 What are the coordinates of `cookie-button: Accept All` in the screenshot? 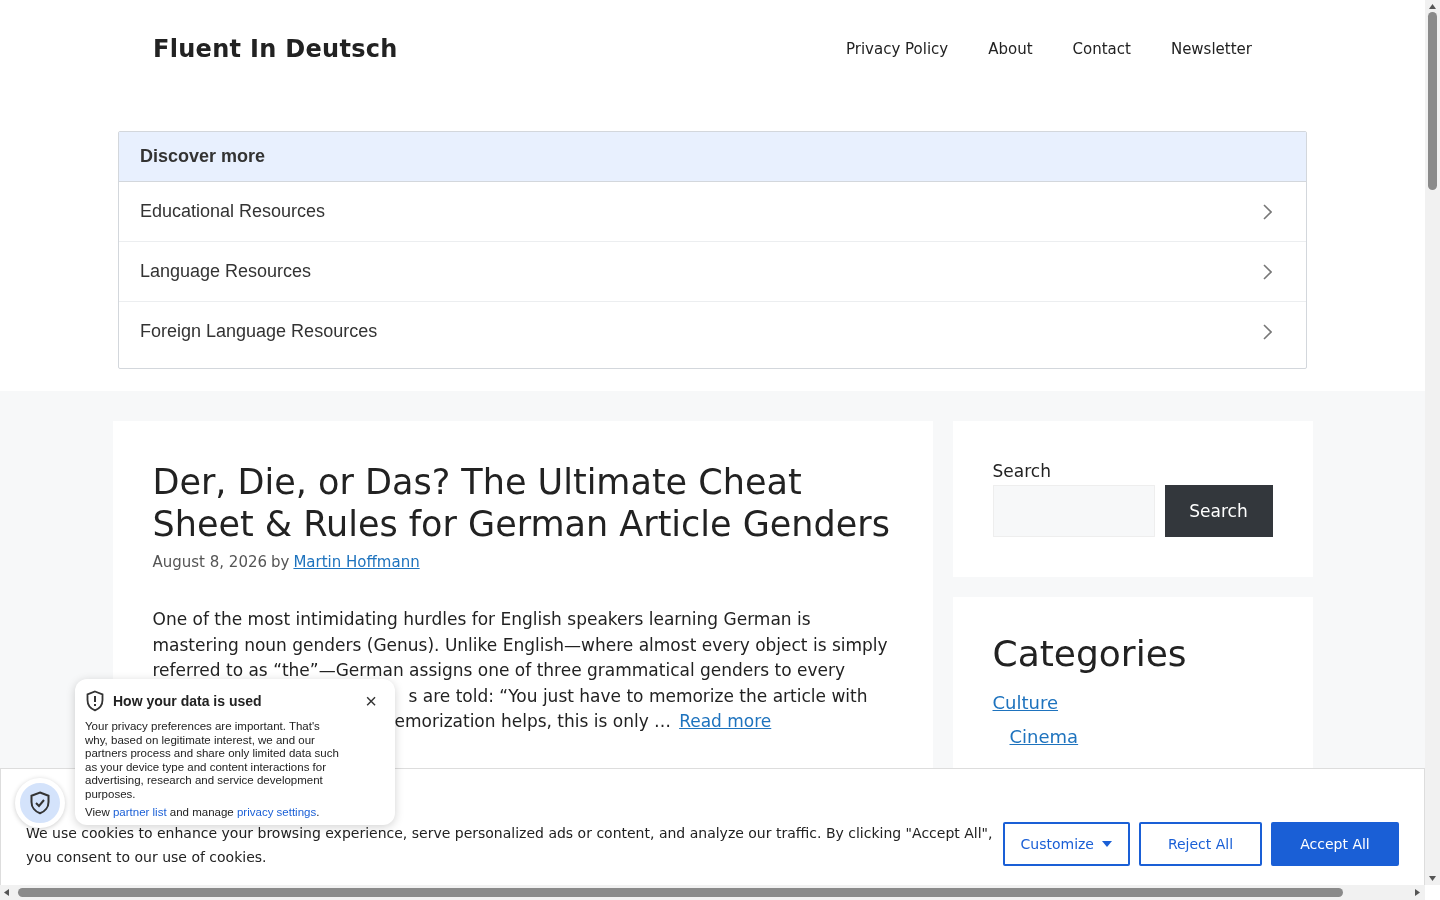 It's located at (1335, 844).